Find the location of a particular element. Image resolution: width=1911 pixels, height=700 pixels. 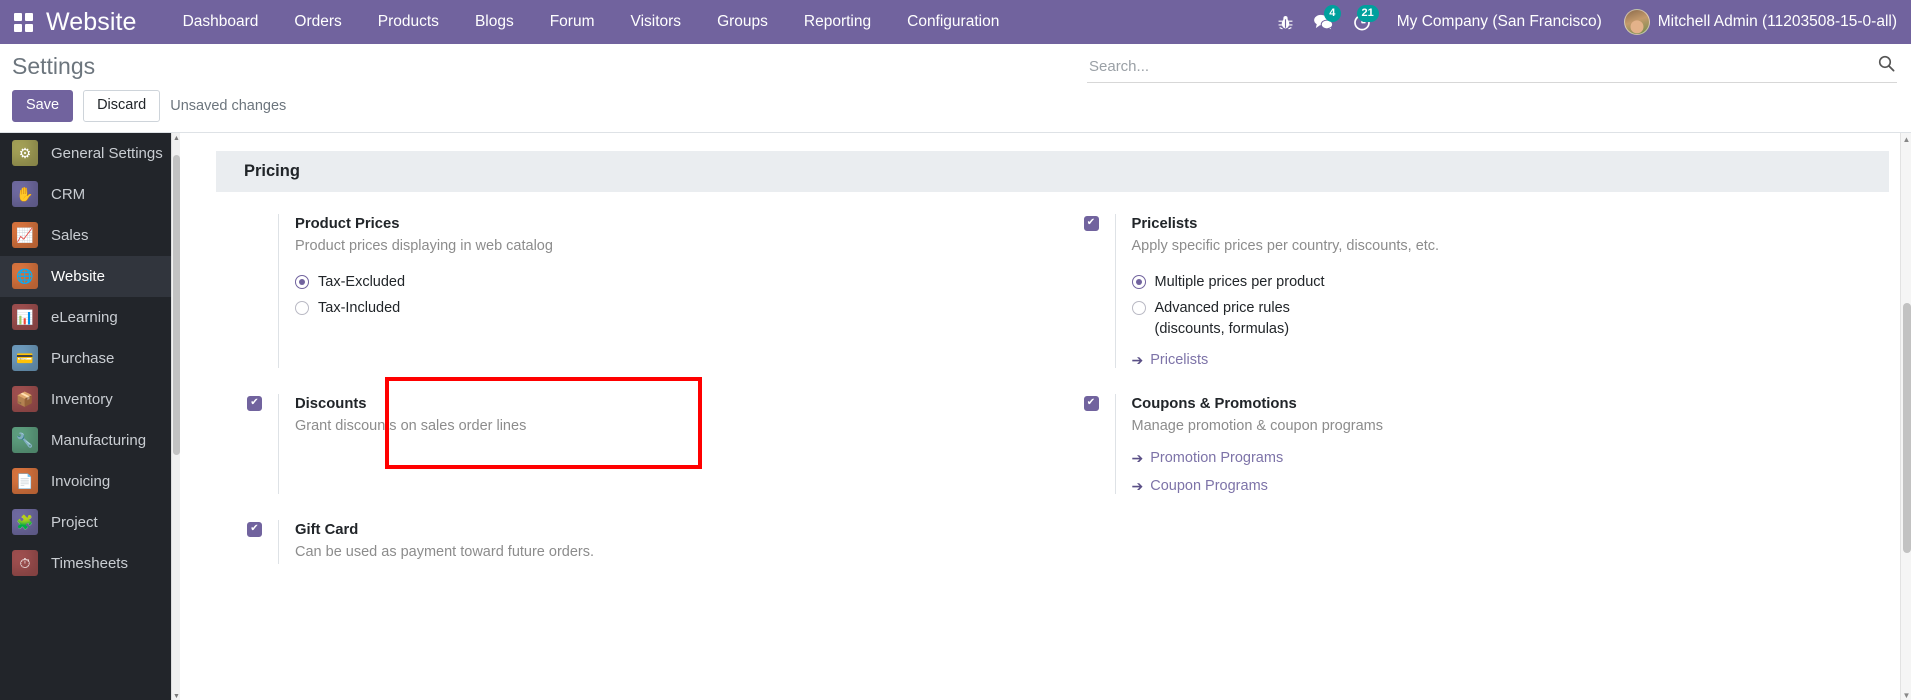

sidebar-item-sales: 📈 Sales is located at coordinates (90, 235).